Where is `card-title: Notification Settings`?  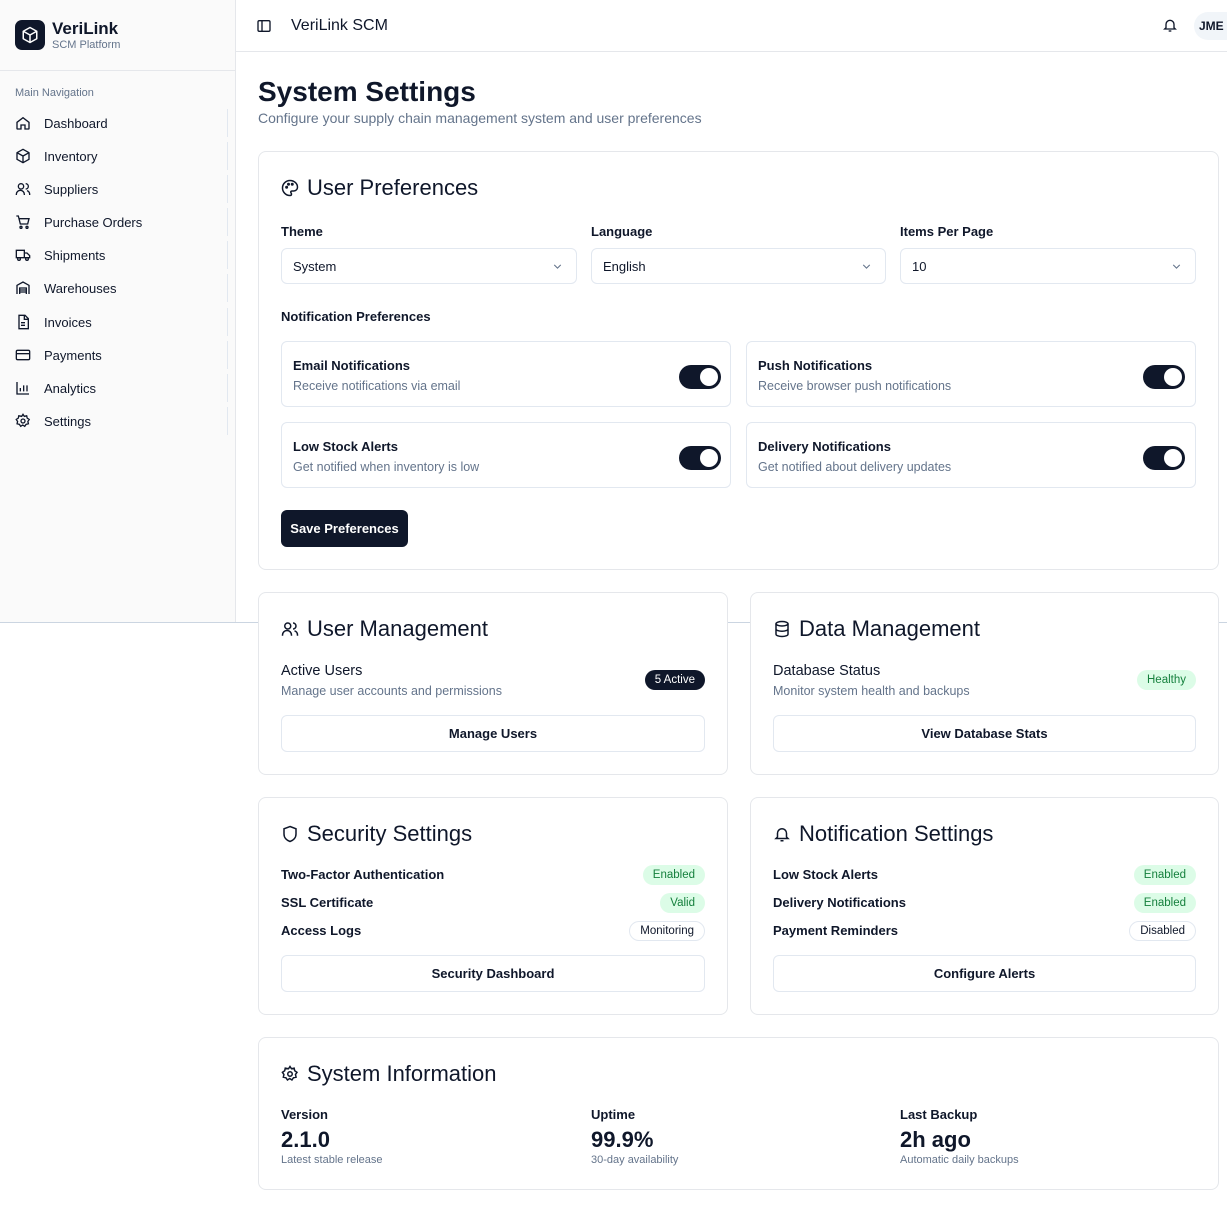
card-title: Notification Settings is located at coordinates (883, 834).